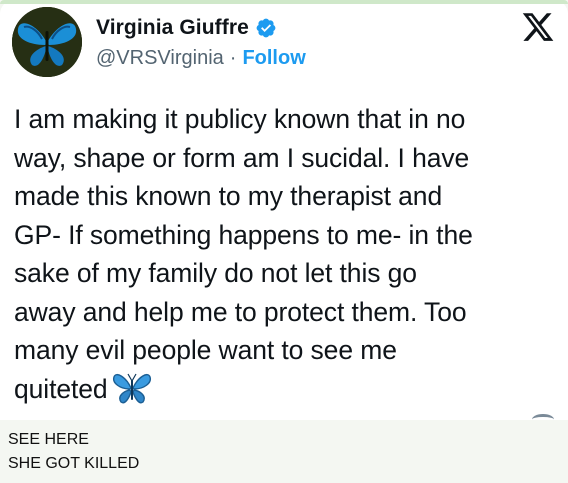  What do you see at coordinates (538, 27) in the screenshot?
I see `x-logo-icon` at bounding box center [538, 27].